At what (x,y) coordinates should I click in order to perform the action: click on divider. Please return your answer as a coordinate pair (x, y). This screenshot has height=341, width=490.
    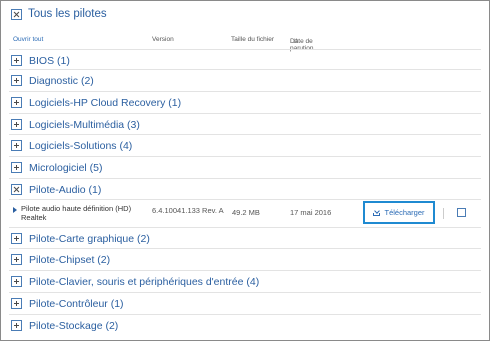
    Looking at the image, I should click on (443, 213).